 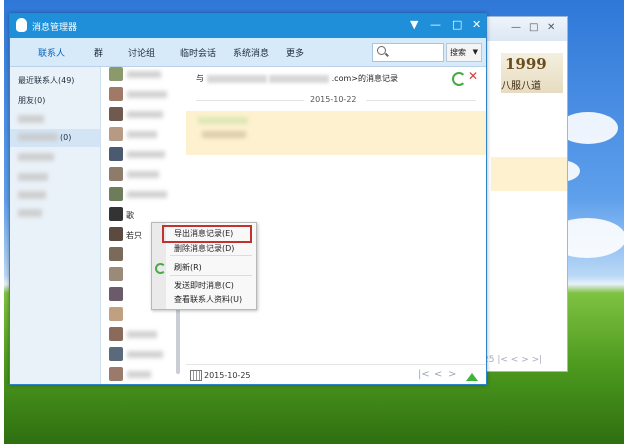 I want to click on menu-item-export-records: 导出消息记录(E), so click(x=207, y=234).